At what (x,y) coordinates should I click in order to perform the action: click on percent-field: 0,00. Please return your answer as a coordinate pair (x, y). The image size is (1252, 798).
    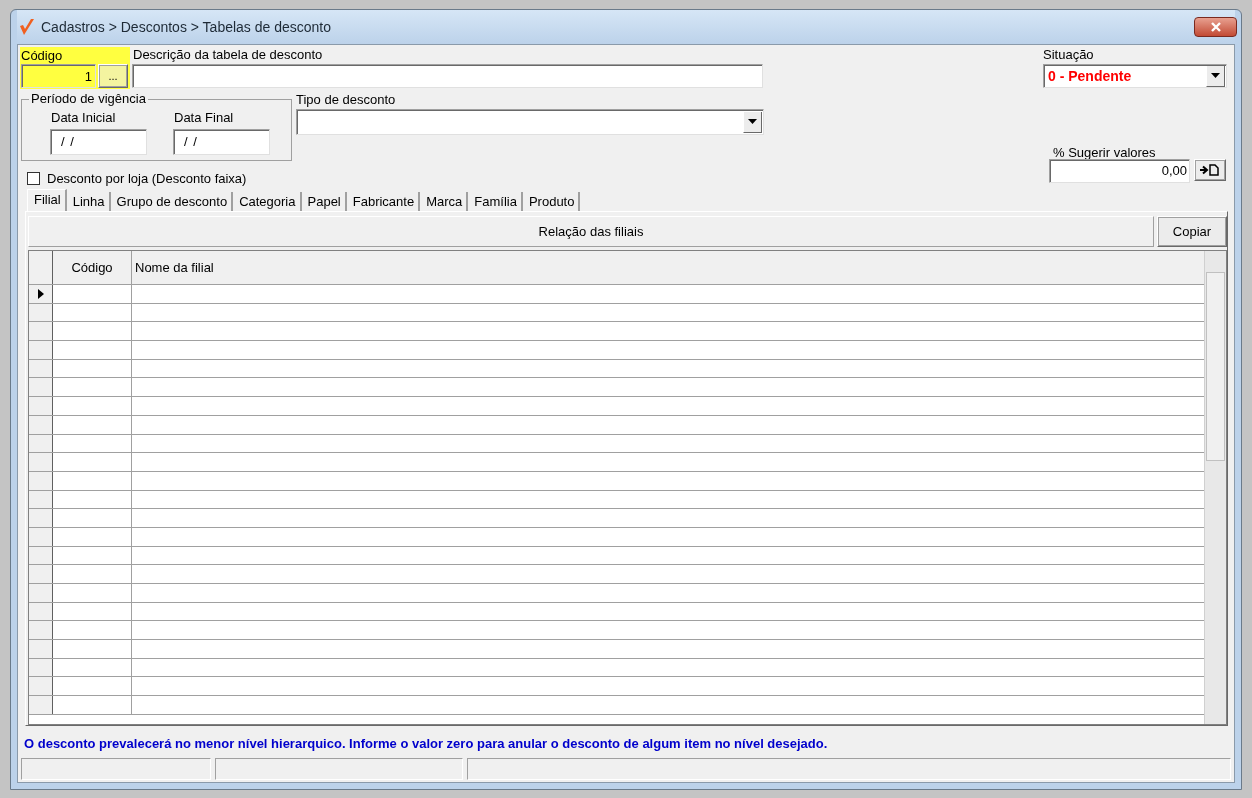
    Looking at the image, I should click on (1119, 171).